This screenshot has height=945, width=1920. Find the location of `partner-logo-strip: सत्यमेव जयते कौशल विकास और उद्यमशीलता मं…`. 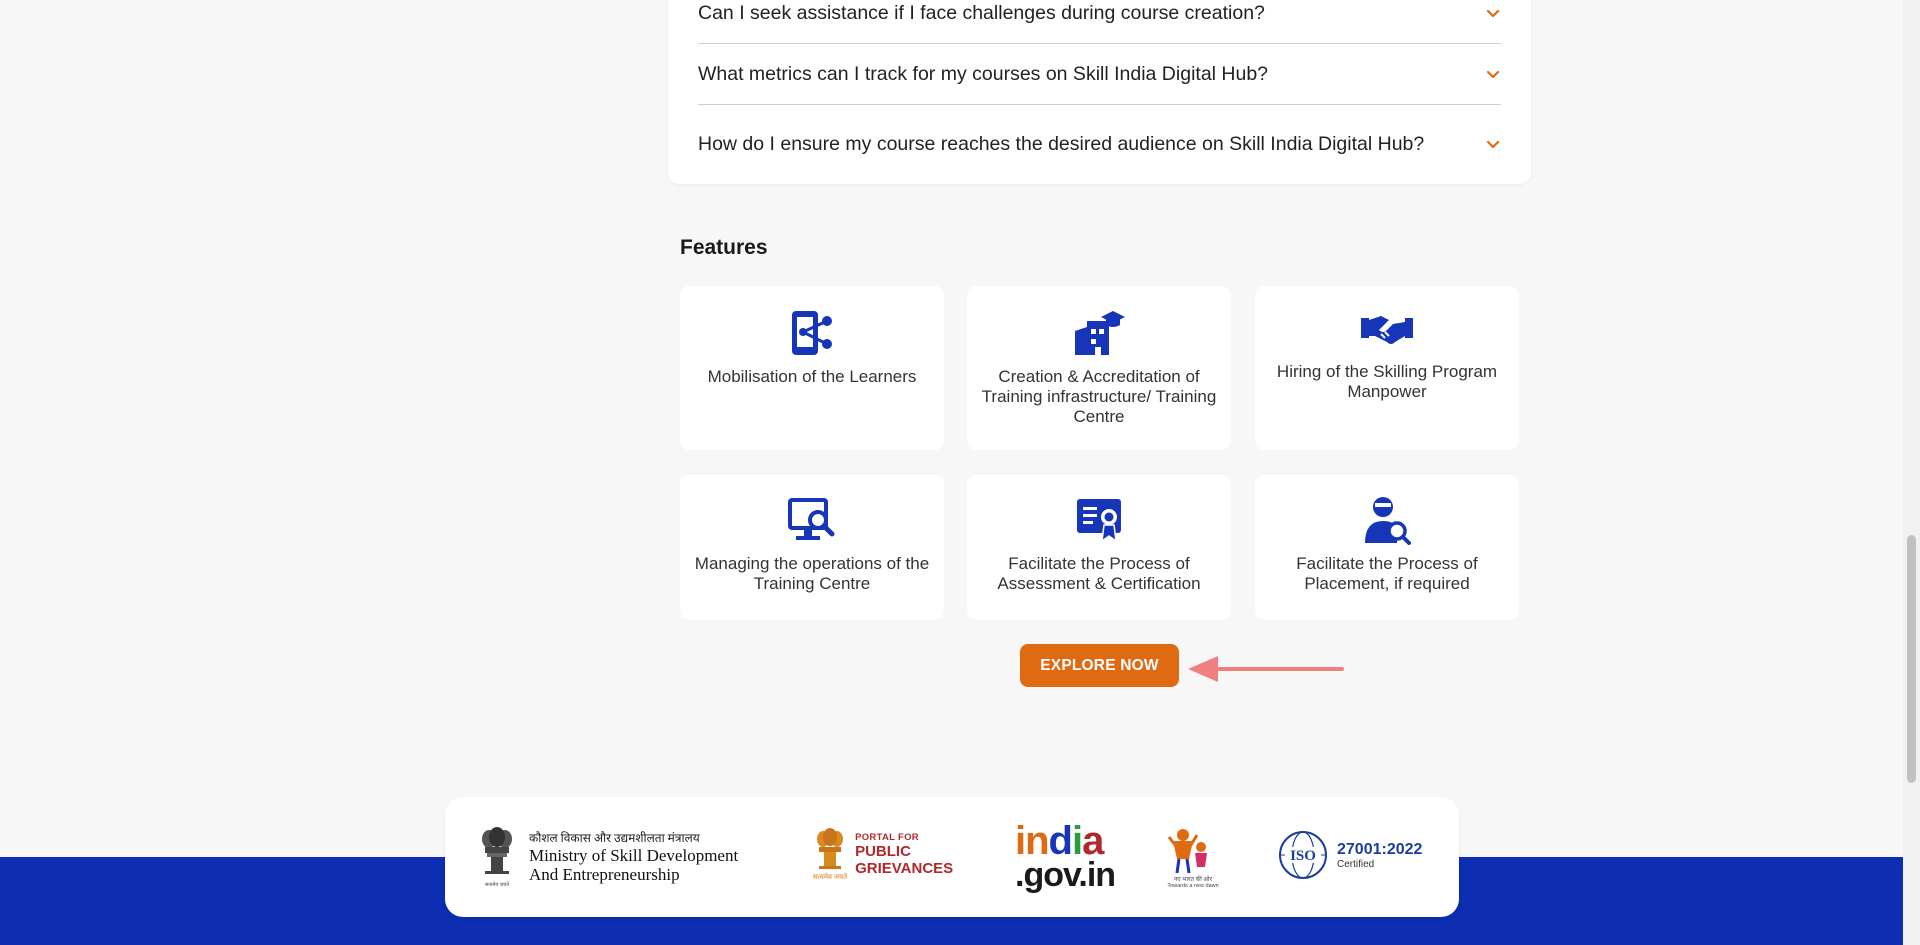

partner-logo-strip: सत्यमेव जयते कौशल विकास और उद्यमशीलता मं… is located at coordinates (952, 857).